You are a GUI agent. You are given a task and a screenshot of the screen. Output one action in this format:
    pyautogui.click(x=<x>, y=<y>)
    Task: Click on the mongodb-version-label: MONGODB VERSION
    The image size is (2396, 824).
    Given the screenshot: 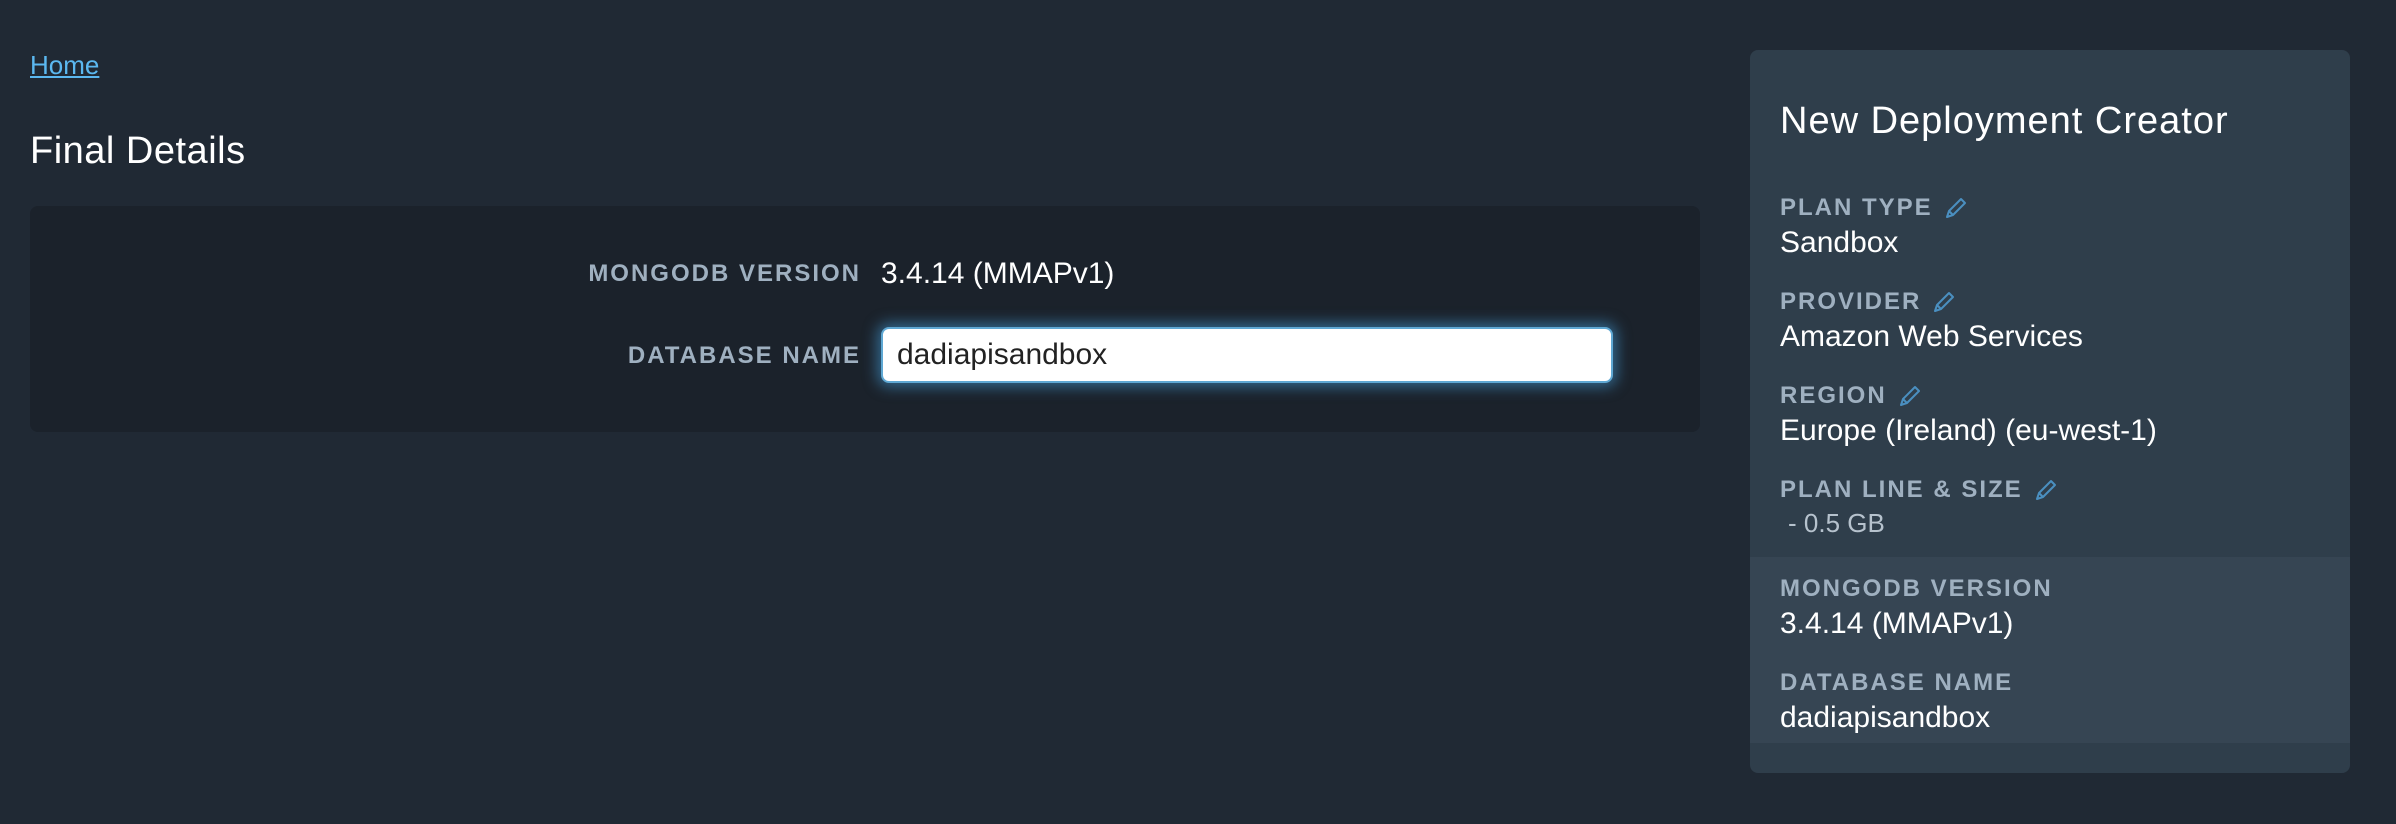 What is the action you would take?
    pyautogui.click(x=724, y=273)
    